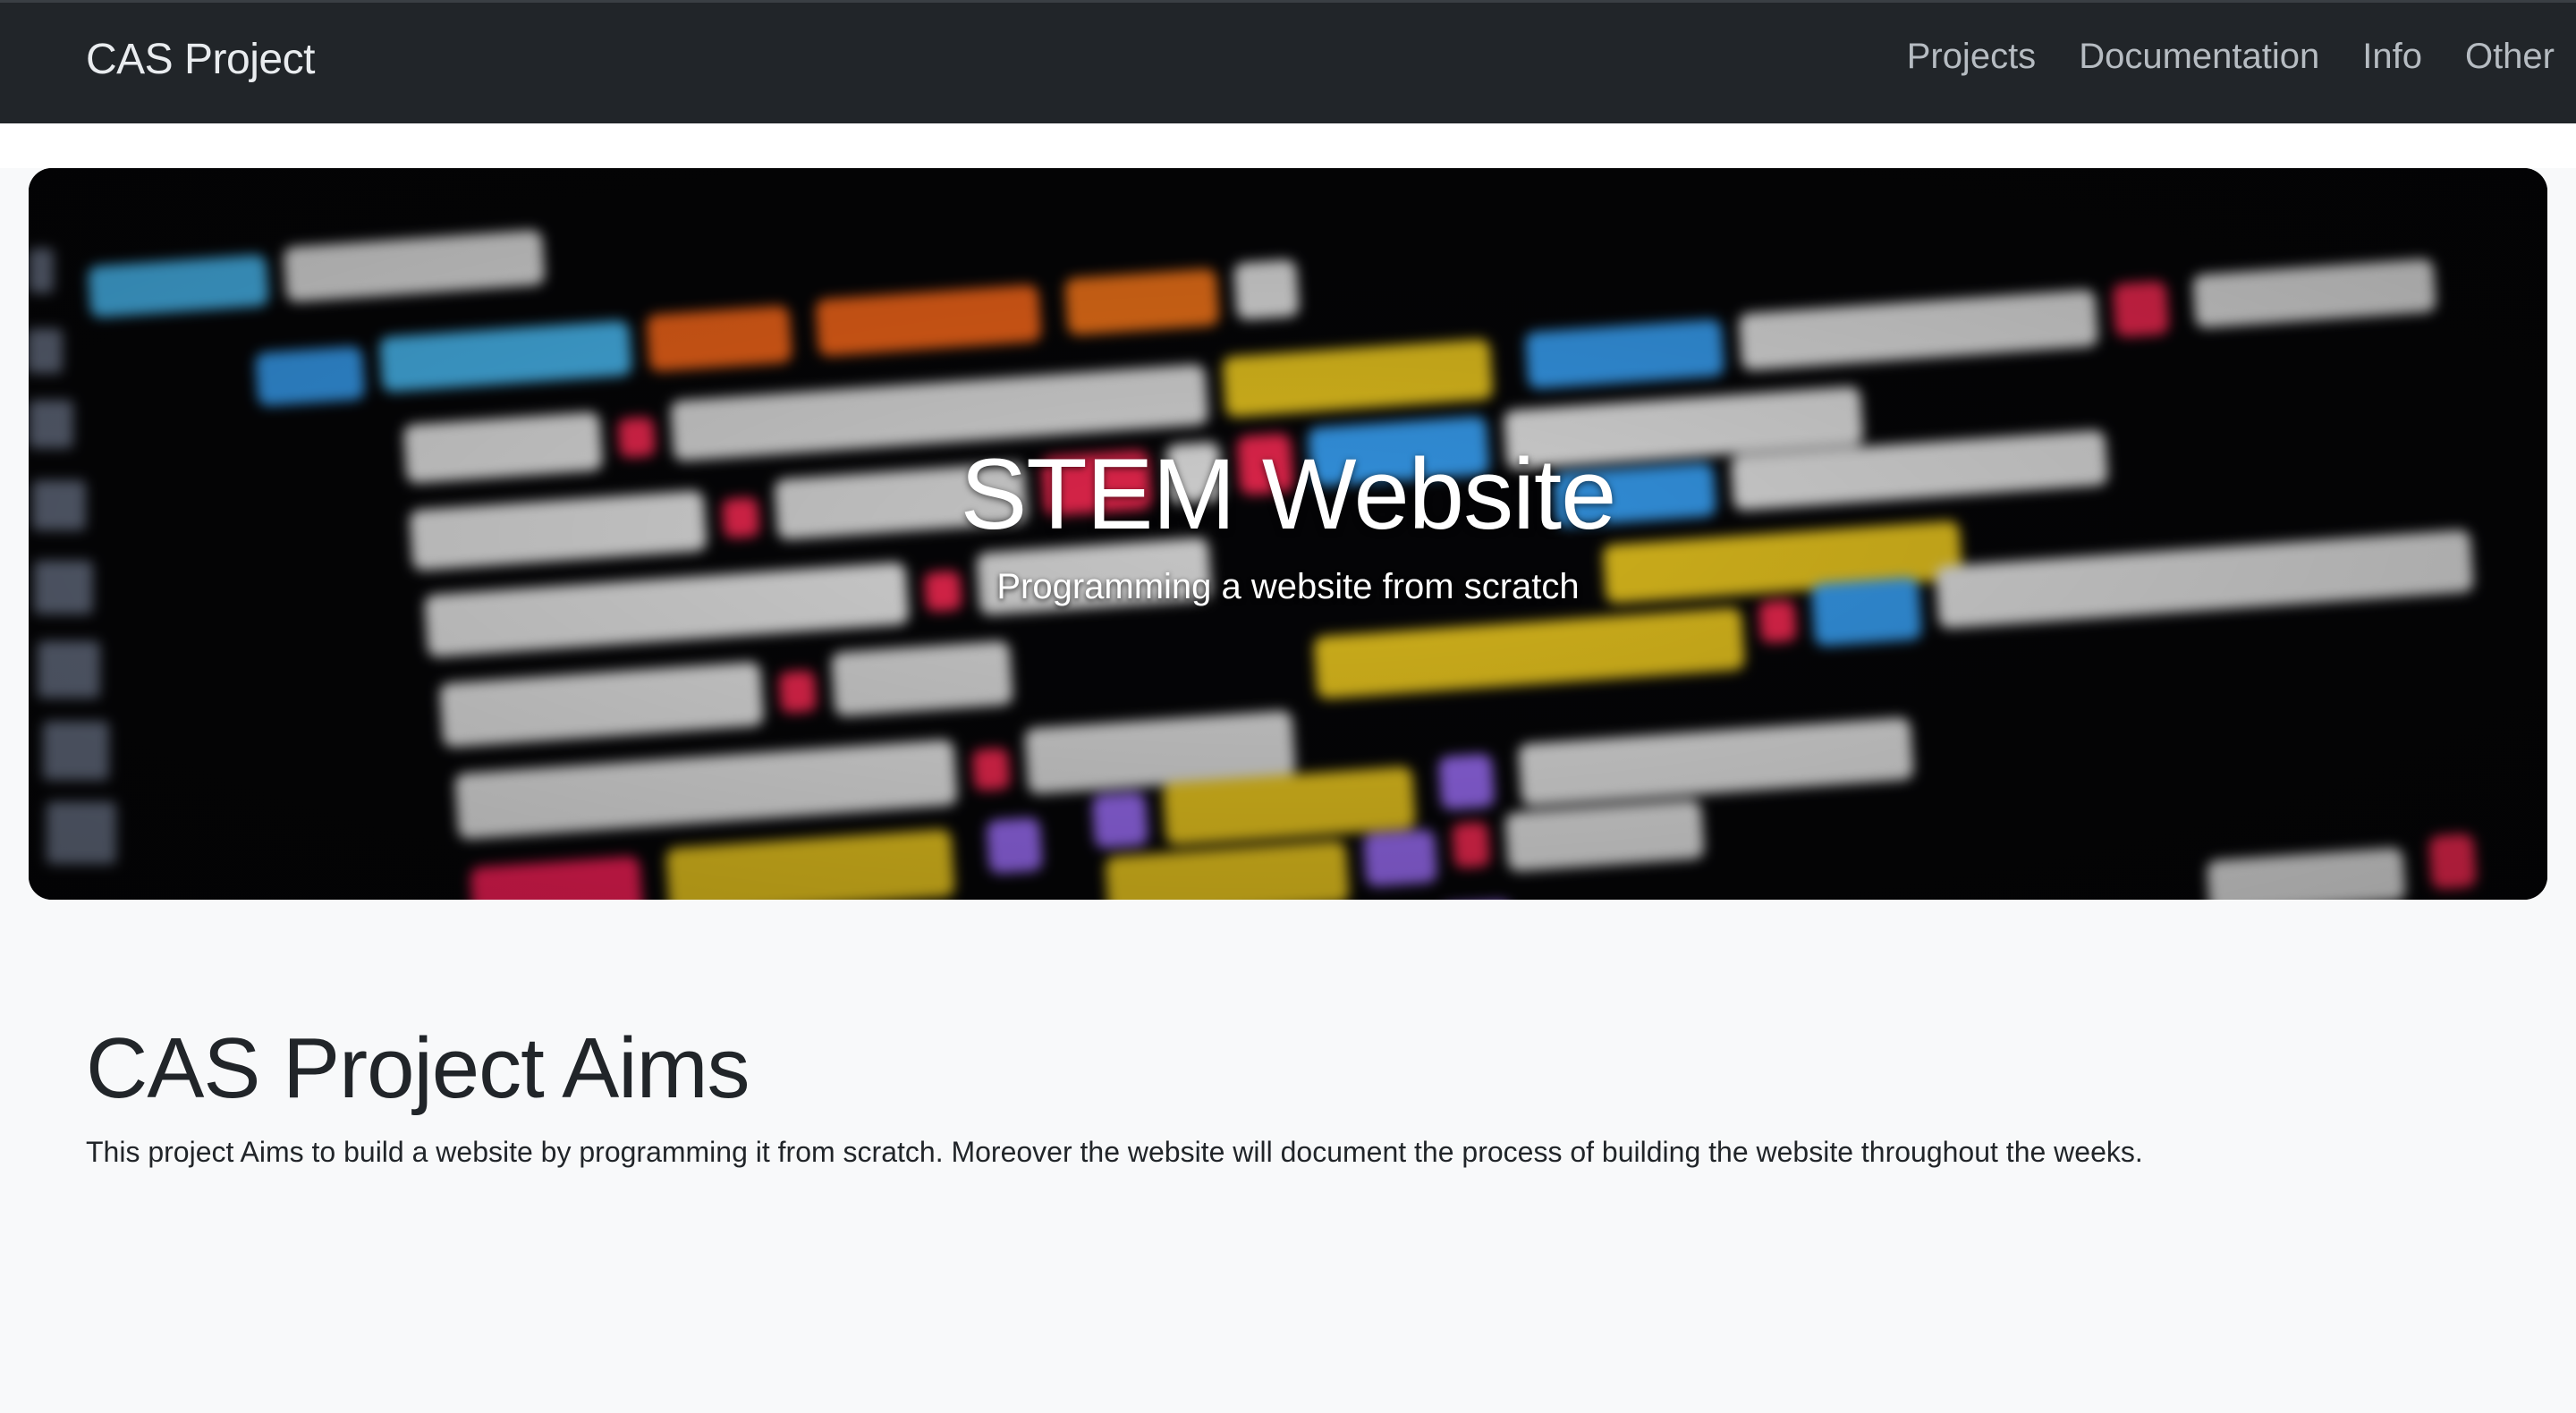 This screenshot has width=2576, height=1413. I want to click on nav-link-other: Other, so click(2510, 57).